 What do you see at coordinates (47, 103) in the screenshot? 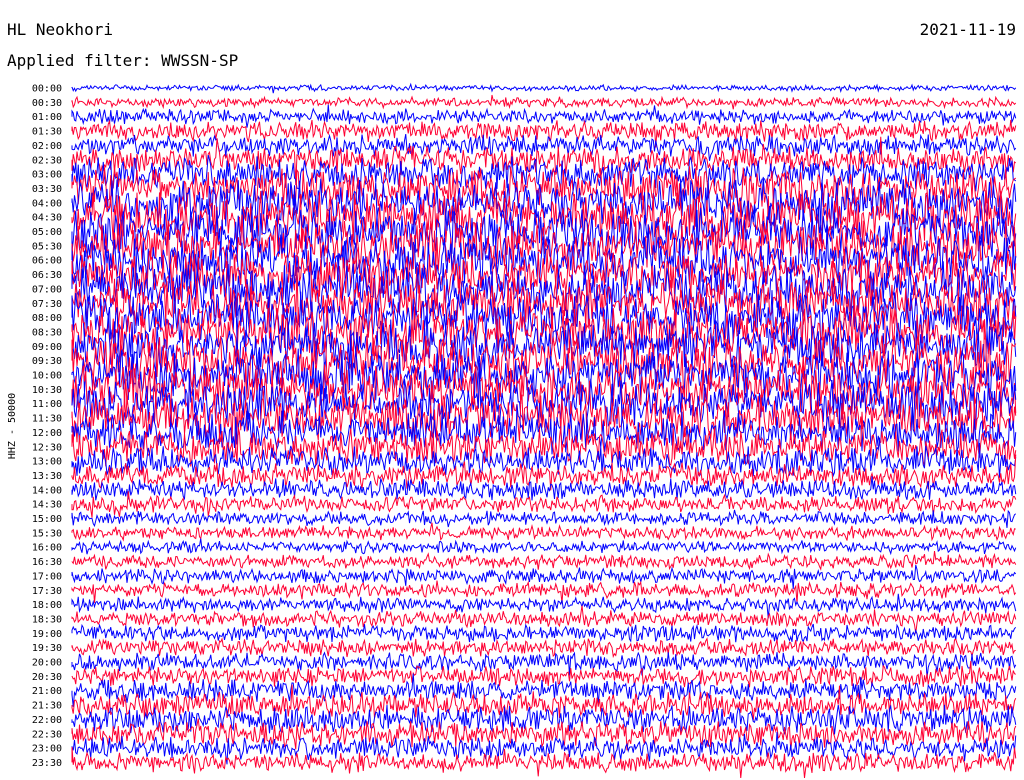
I see `time-label: 00:30` at bounding box center [47, 103].